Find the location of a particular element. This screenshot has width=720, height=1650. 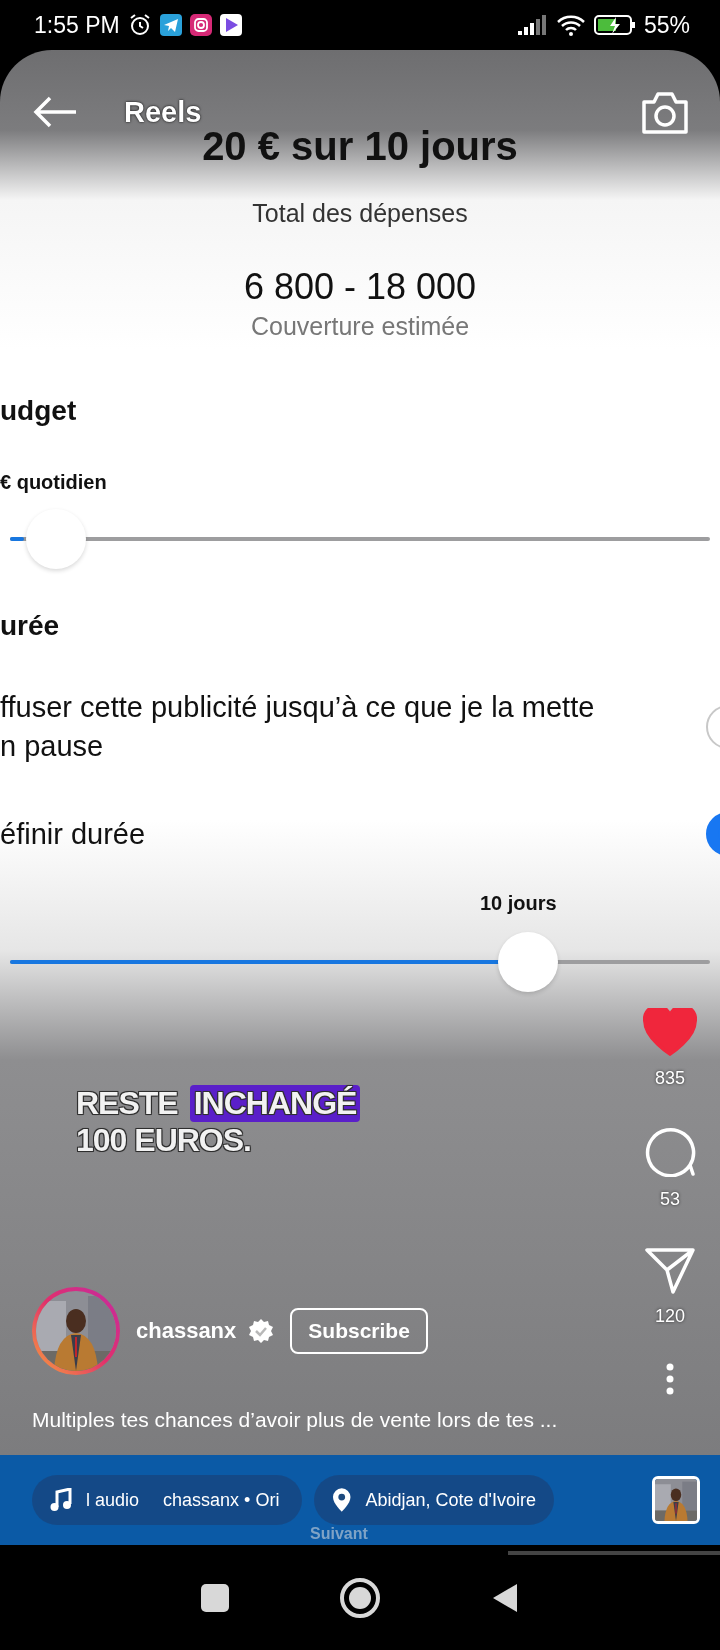

next-label: Suivant is located at coordinates (339, 1534).